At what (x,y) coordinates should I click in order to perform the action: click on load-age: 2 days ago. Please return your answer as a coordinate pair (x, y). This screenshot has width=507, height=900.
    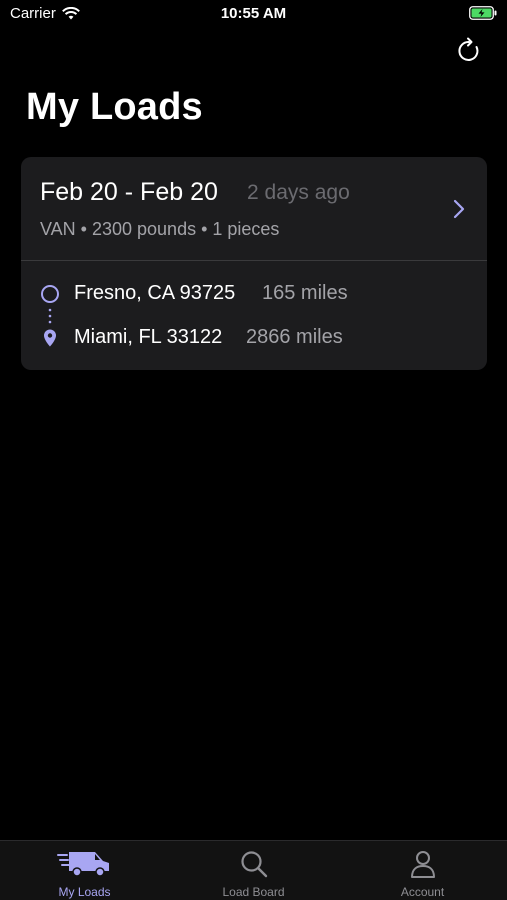
    Looking at the image, I should click on (298, 192).